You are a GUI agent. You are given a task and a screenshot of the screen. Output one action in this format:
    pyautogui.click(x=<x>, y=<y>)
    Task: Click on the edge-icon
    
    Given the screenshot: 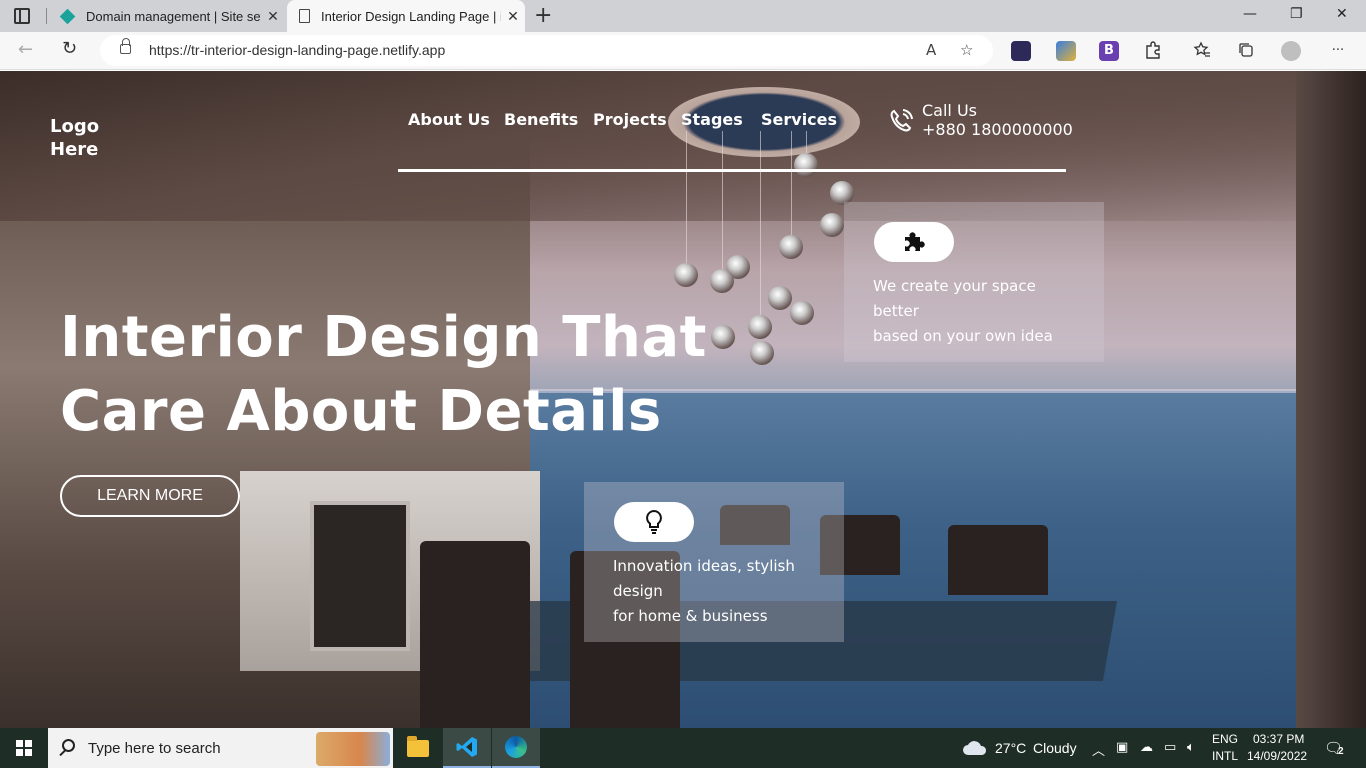 What is the action you would take?
    pyautogui.click(x=516, y=747)
    